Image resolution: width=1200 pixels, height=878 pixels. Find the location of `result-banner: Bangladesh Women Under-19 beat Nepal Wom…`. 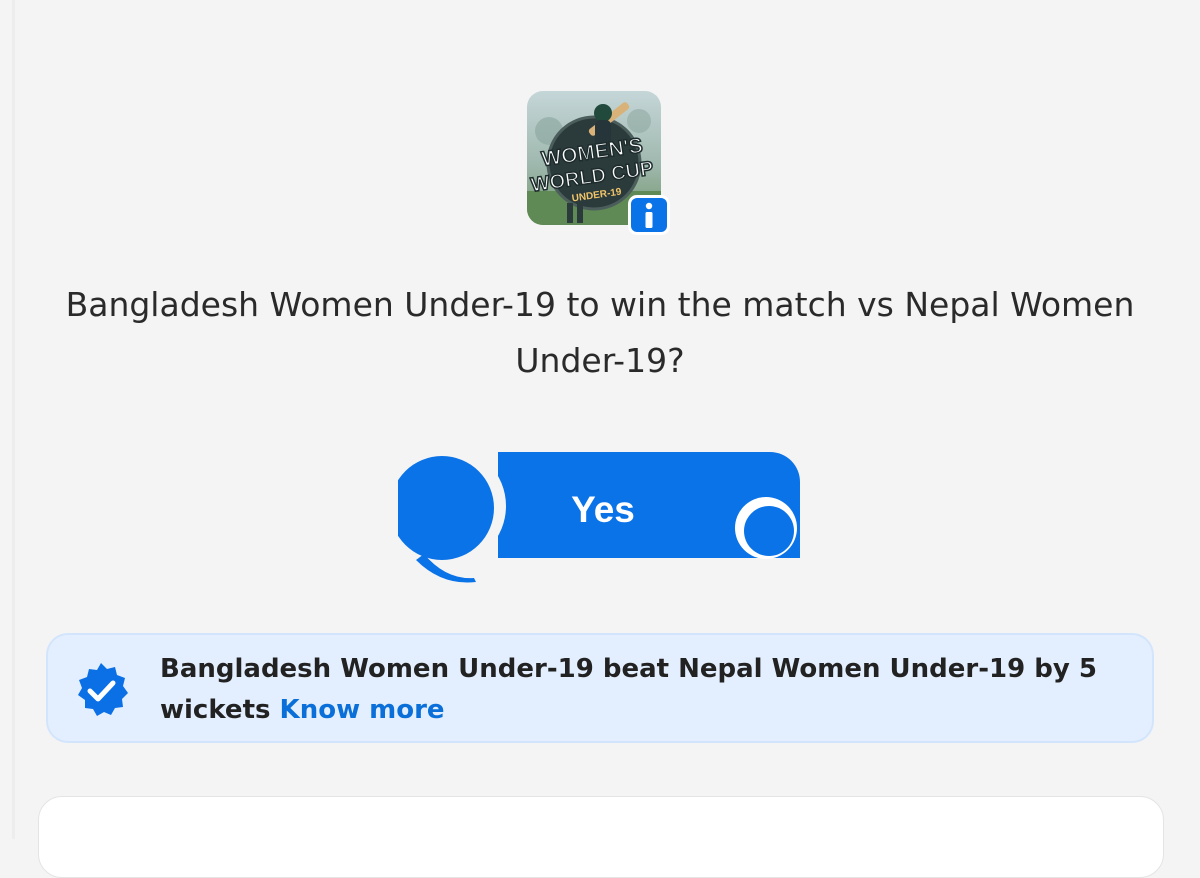

result-banner: Bangladesh Women Under-19 beat Nepal Wom… is located at coordinates (600, 688).